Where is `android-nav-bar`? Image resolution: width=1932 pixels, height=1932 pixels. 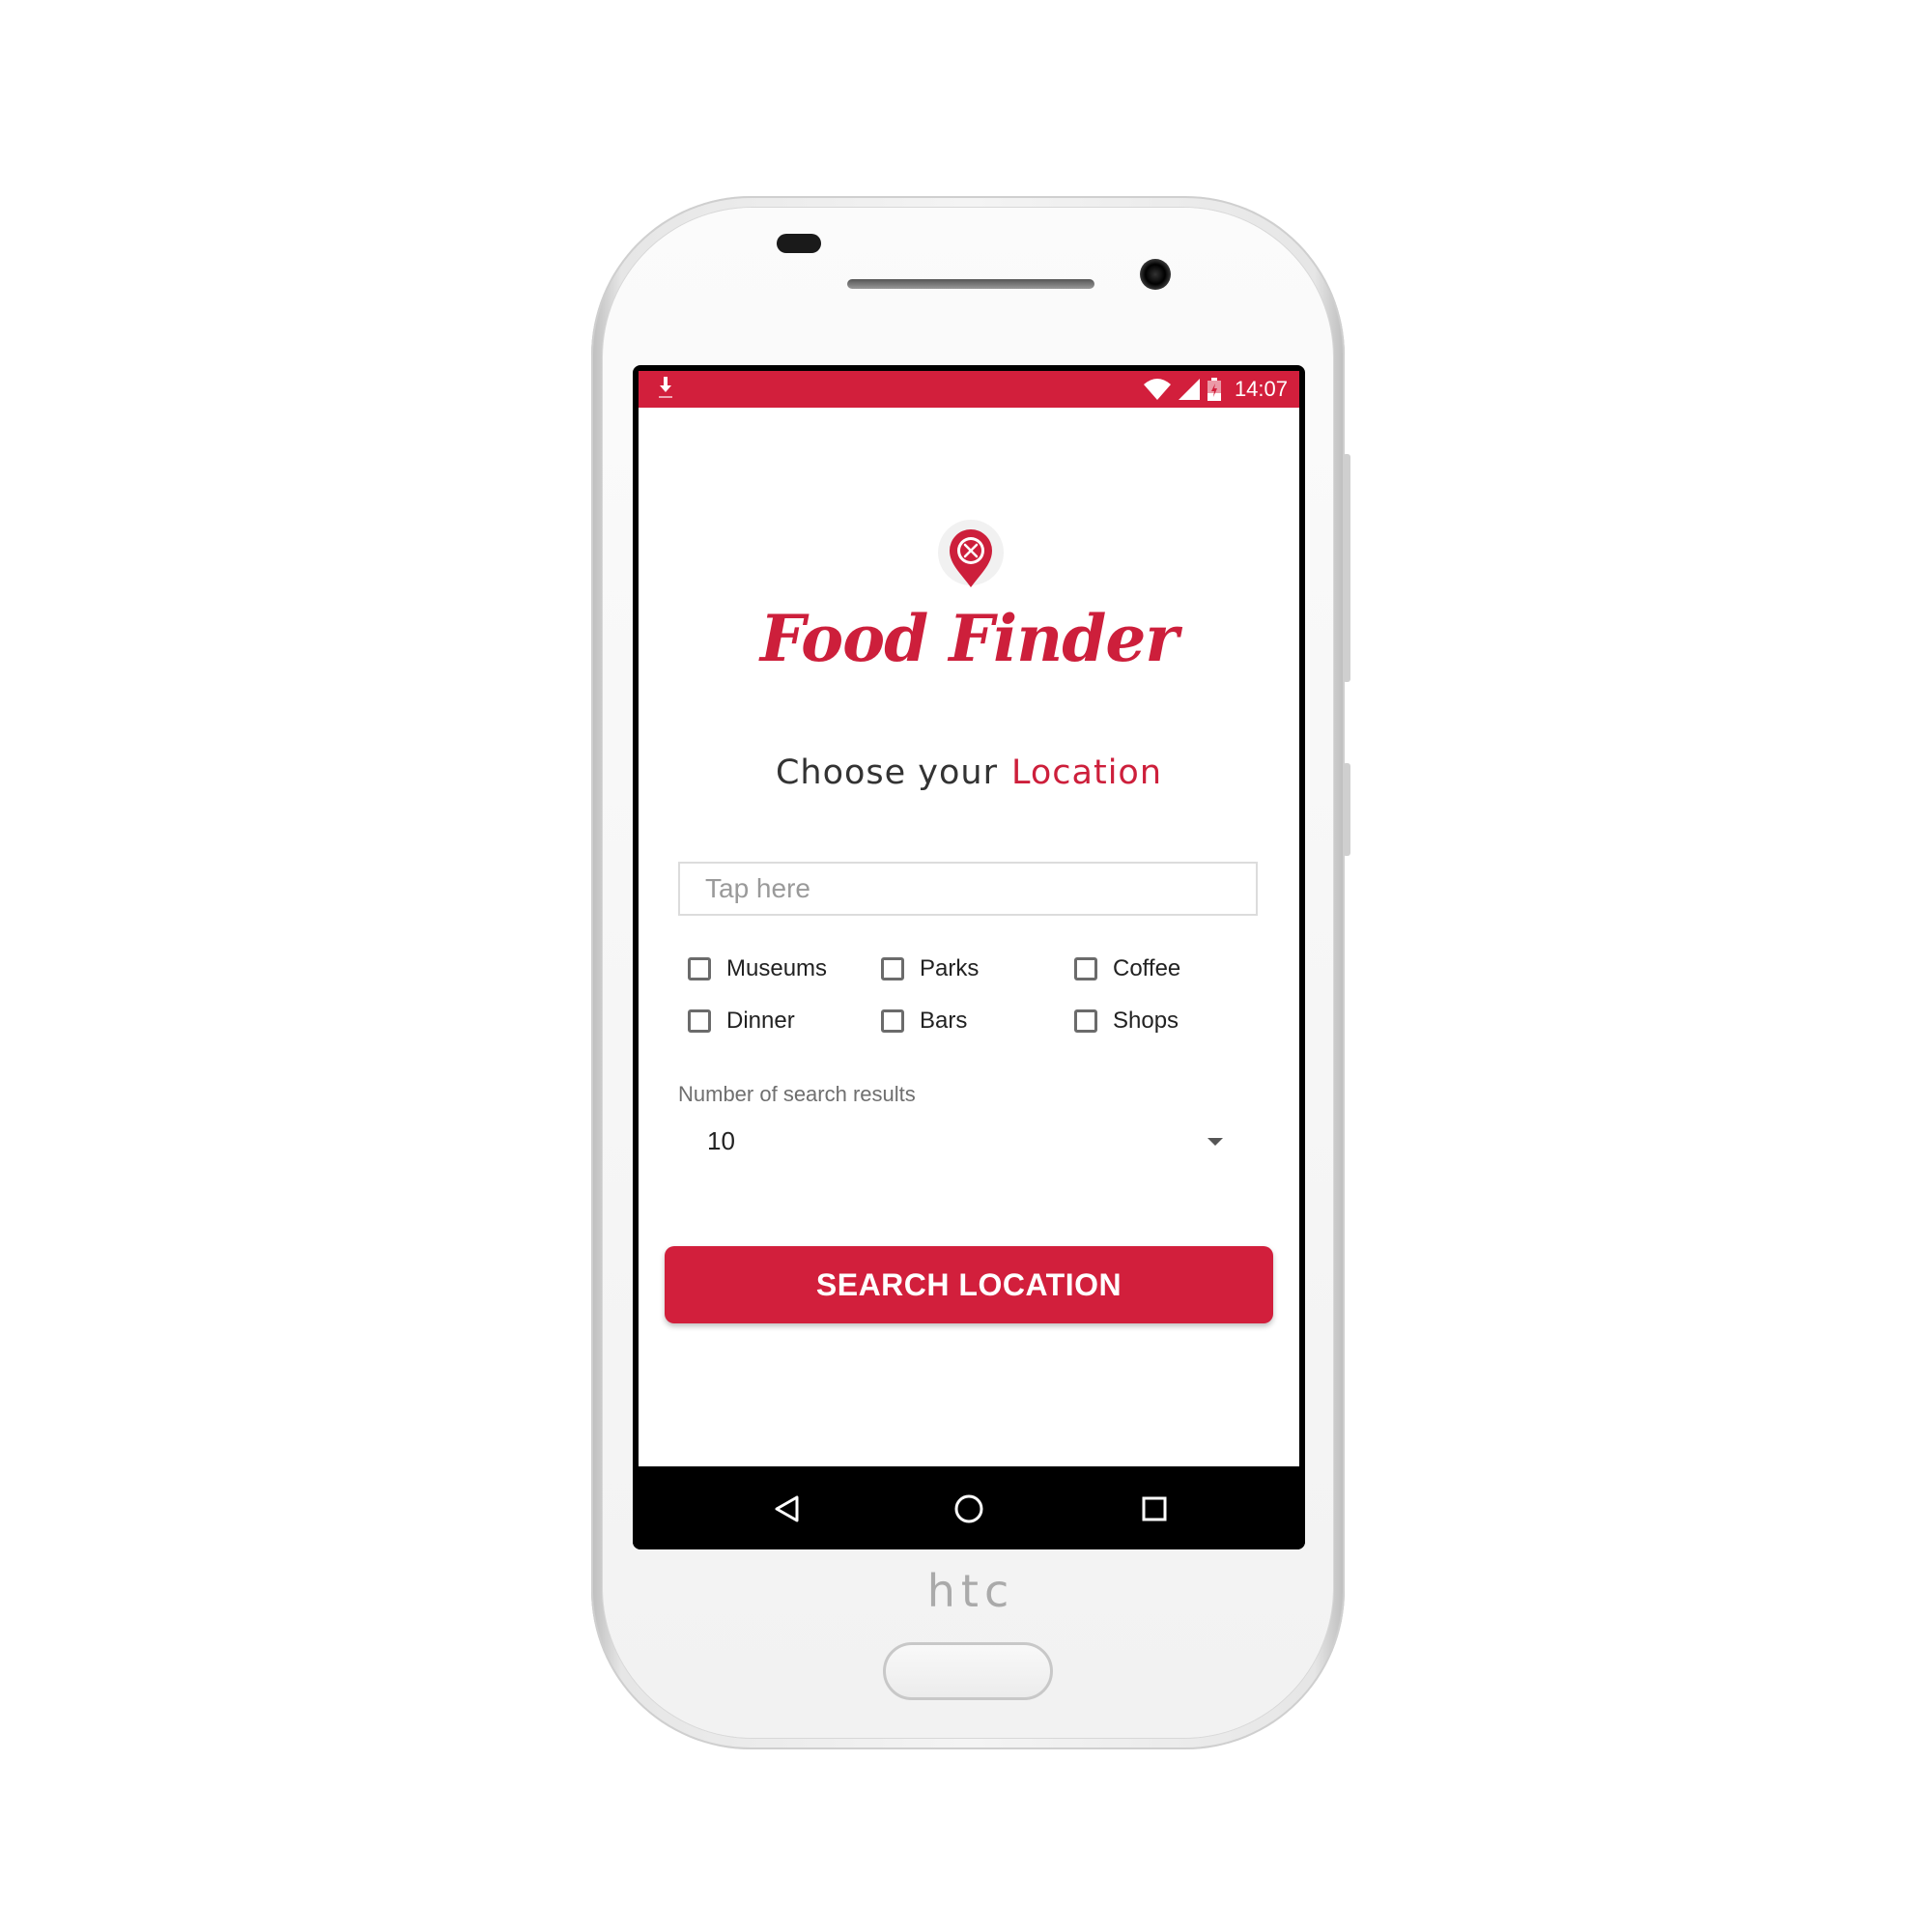 android-nav-bar is located at coordinates (969, 1508).